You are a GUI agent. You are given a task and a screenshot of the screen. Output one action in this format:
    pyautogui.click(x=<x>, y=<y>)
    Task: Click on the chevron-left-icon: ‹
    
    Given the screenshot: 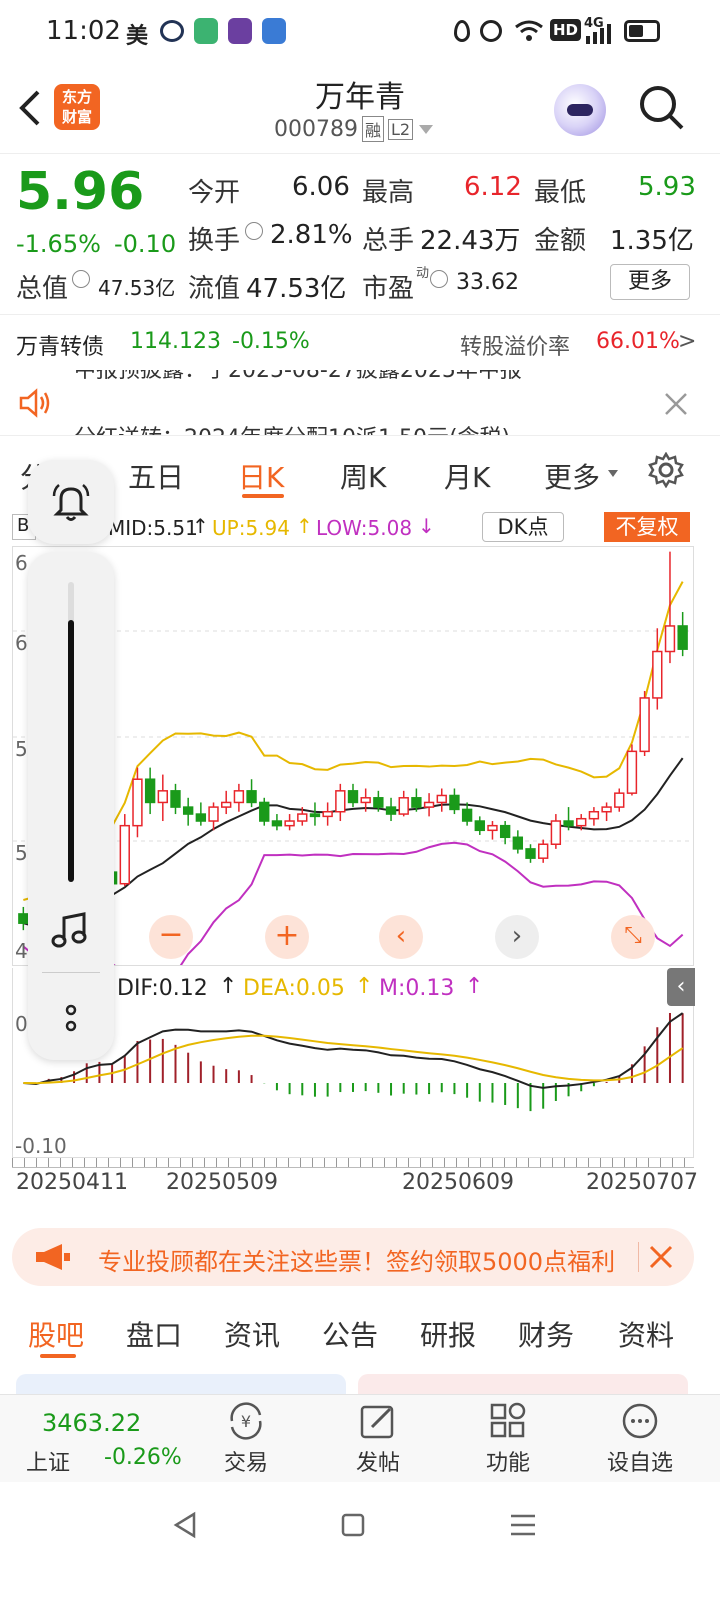 What is the action you would take?
    pyautogui.click(x=401, y=937)
    